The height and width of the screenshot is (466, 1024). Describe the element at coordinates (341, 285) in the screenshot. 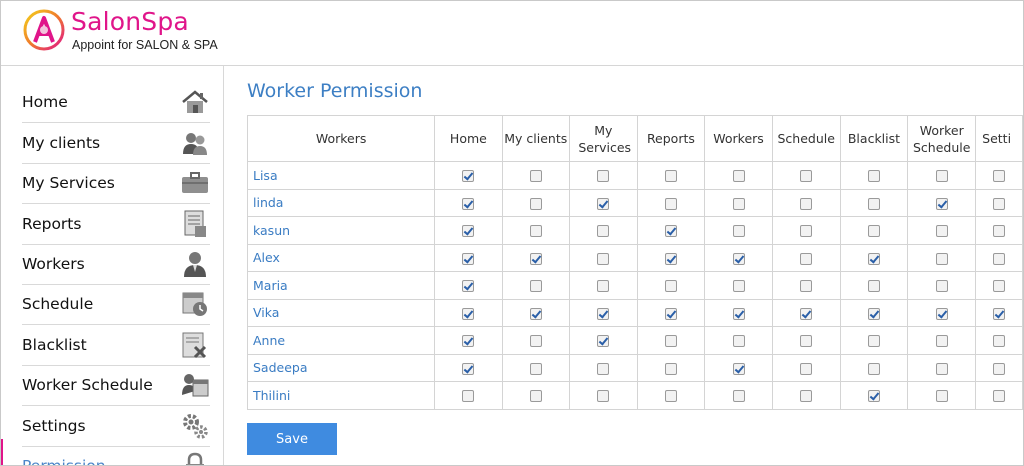

I see `worker-name-link: Maria` at that location.